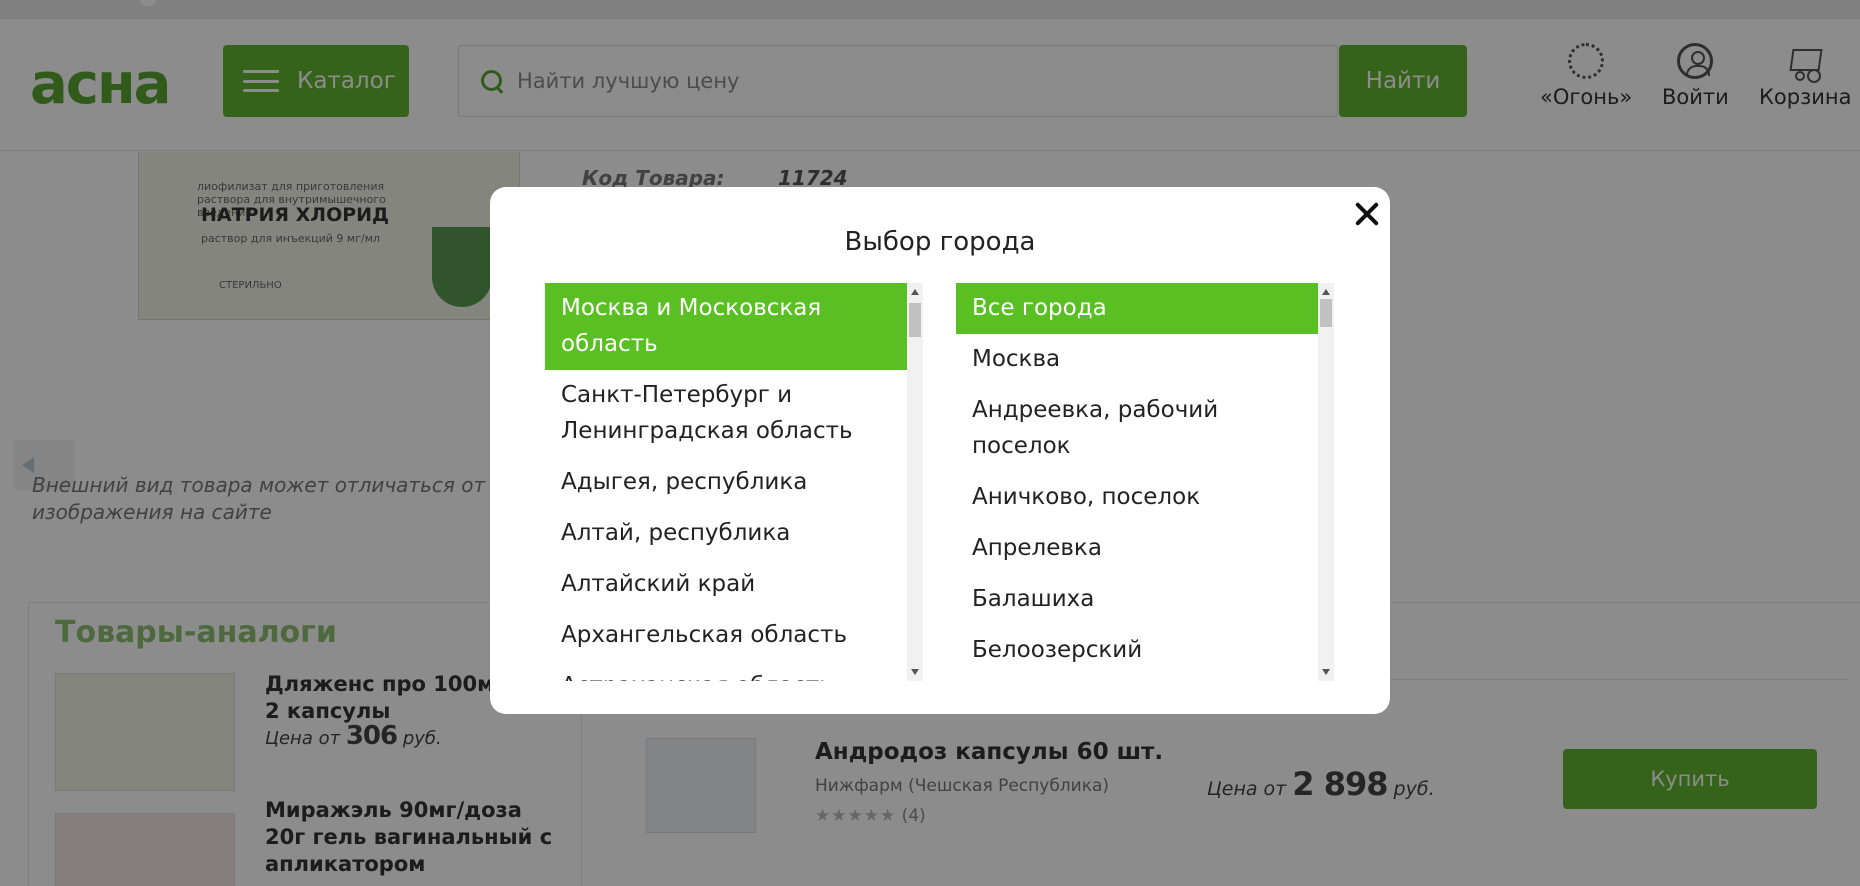 The image size is (1860, 886). What do you see at coordinates (726, 326) in the screenshot?
I see `region-item: Москва и Московская область` at bounding box center [726, 326].